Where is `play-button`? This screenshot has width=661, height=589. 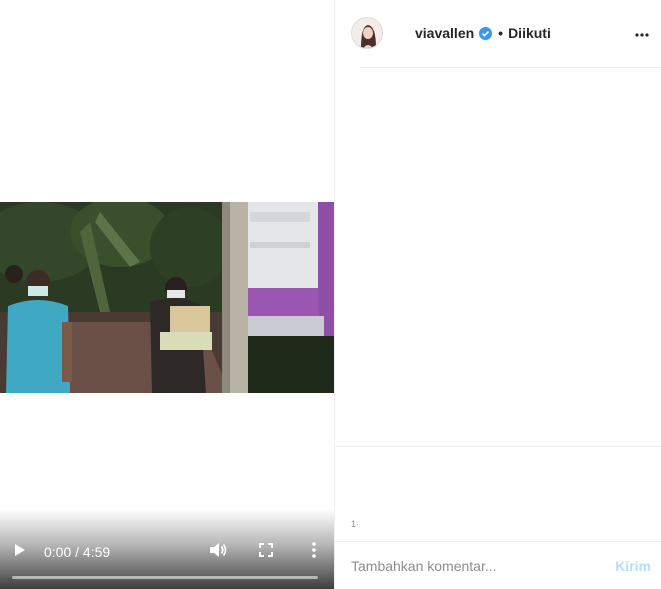 play-button is located at coordinates (20, 552).